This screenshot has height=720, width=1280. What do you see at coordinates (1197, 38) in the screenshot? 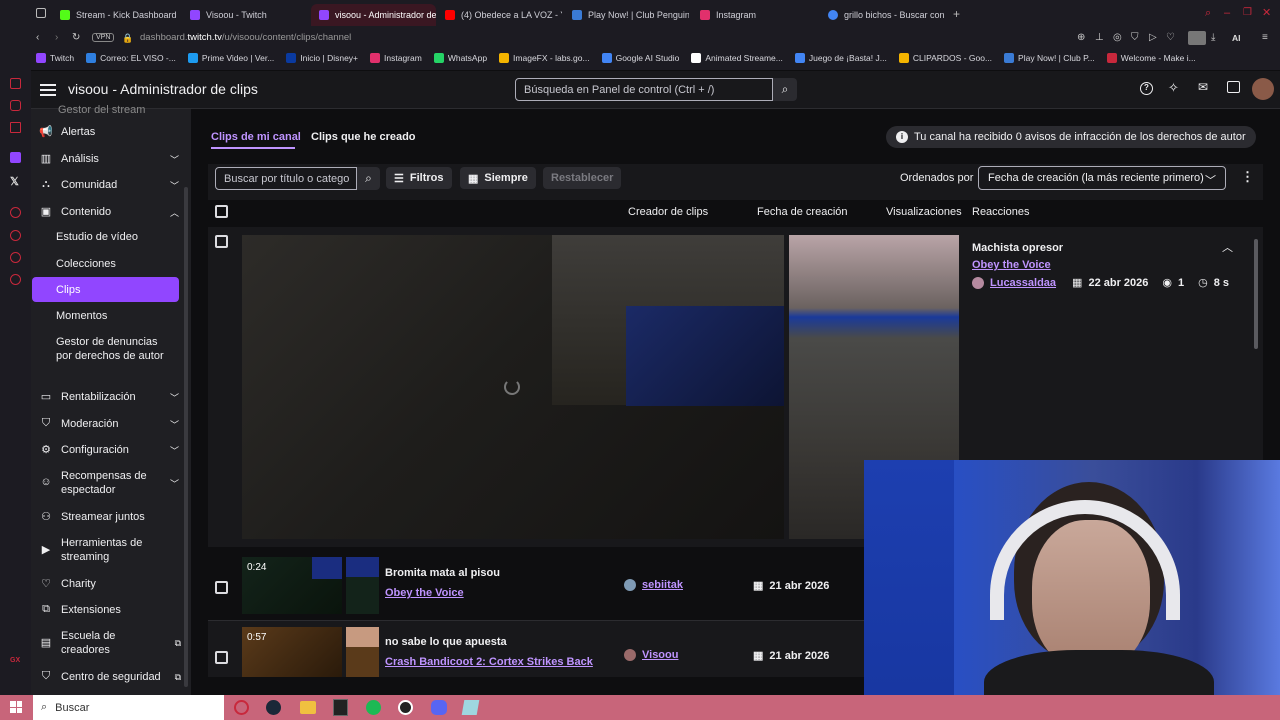
I see `profile-thumbnail` at bounding box center [1197, 38].